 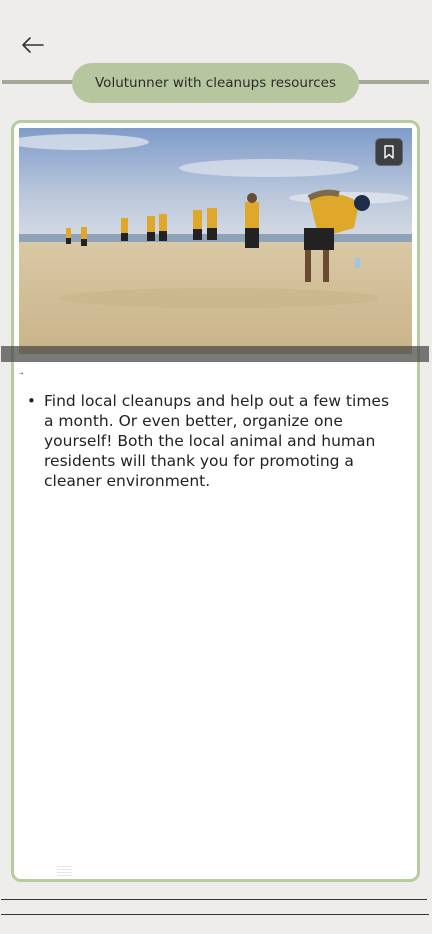 I want to click on bookmark-button, so click(x=389, y=152).